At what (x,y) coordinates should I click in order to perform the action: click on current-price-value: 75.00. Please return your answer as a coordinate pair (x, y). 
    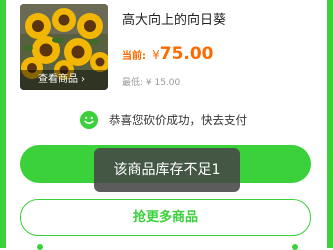
    Looking at the image, I should click on (186, 54).